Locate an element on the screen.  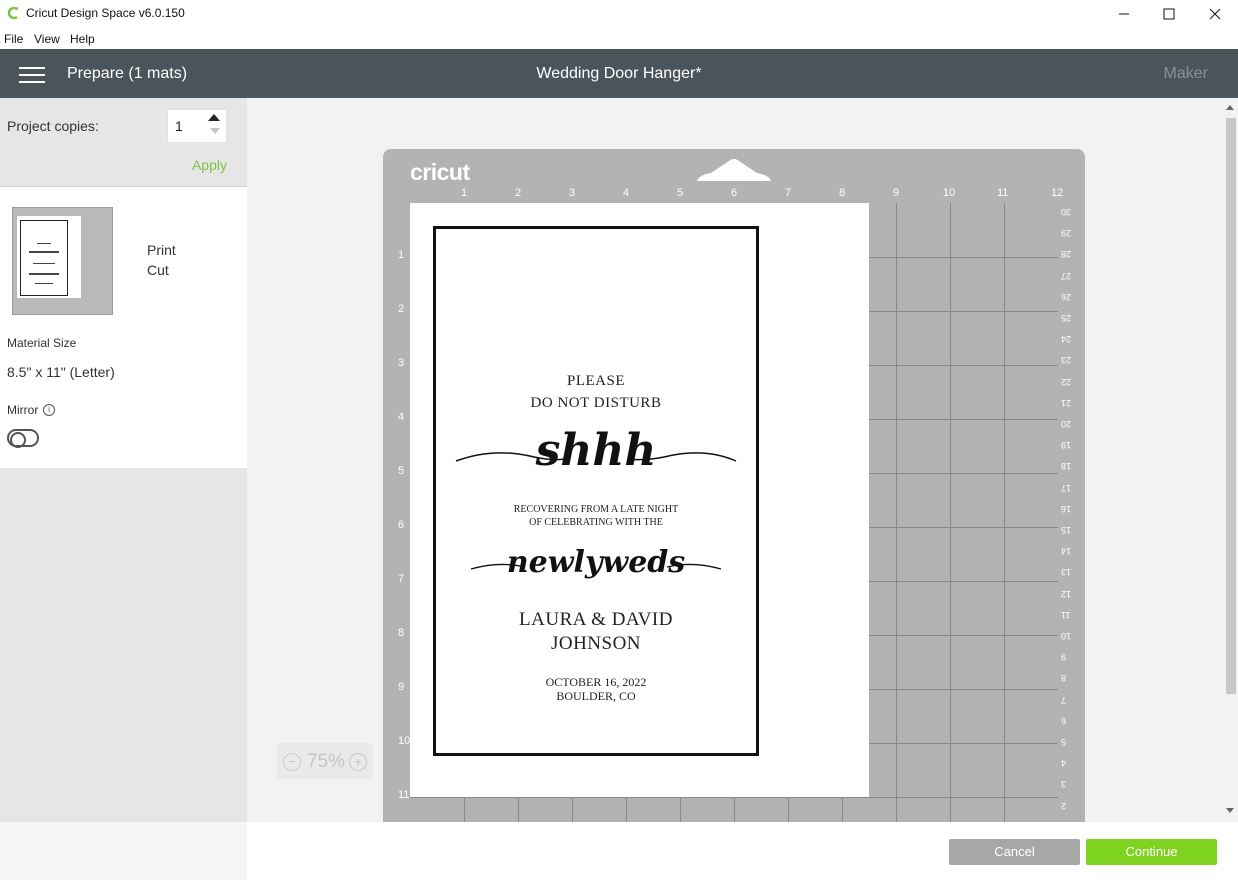
maximize-icon is located at coordinates (1169, 14).